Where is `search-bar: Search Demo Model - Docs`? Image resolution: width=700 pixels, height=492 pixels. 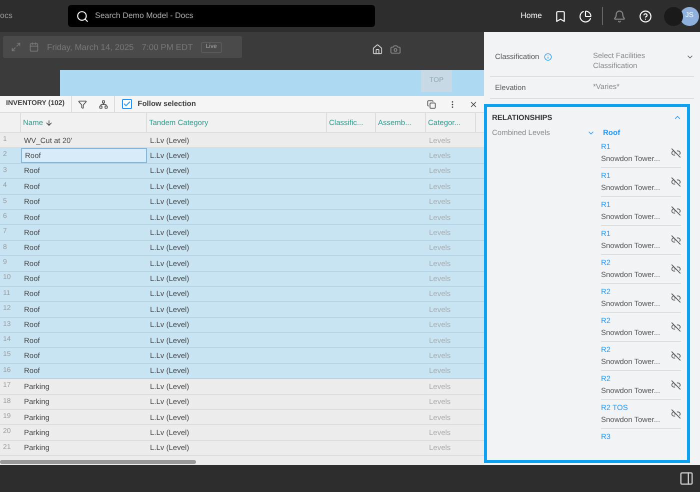 search-bar: Search Demo Model - Docs is located at coordinates (221, 16).